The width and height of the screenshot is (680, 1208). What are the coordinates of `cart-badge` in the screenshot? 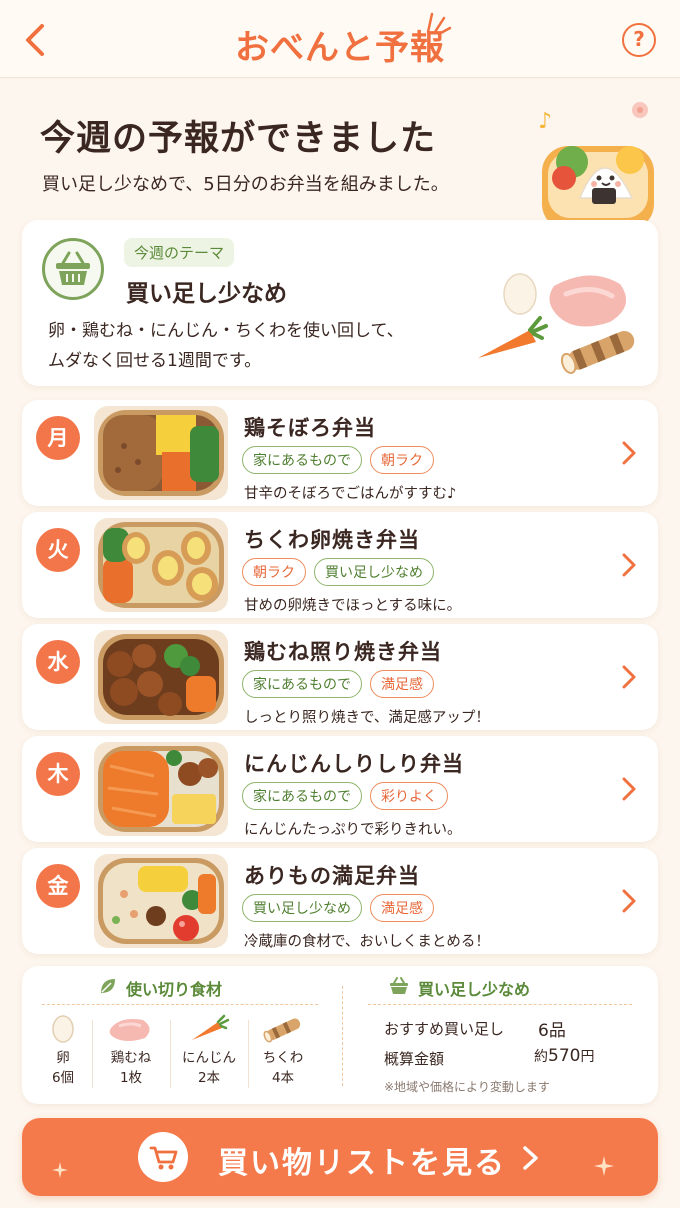 It's located at (163, 1157).